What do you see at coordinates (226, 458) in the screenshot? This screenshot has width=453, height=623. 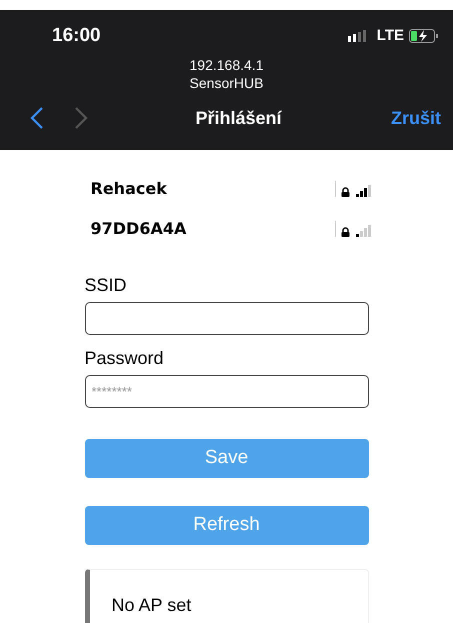 I see `action-button: Save` at bounding box center [226, 458].